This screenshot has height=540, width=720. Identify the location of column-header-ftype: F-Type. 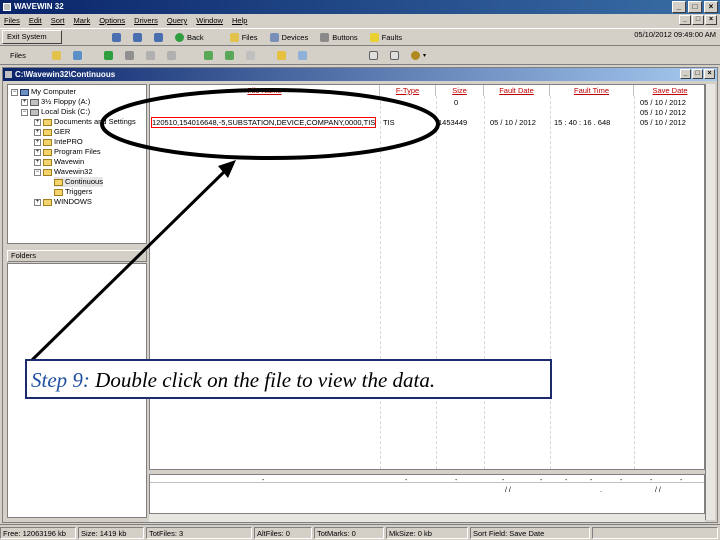
(408, 90).